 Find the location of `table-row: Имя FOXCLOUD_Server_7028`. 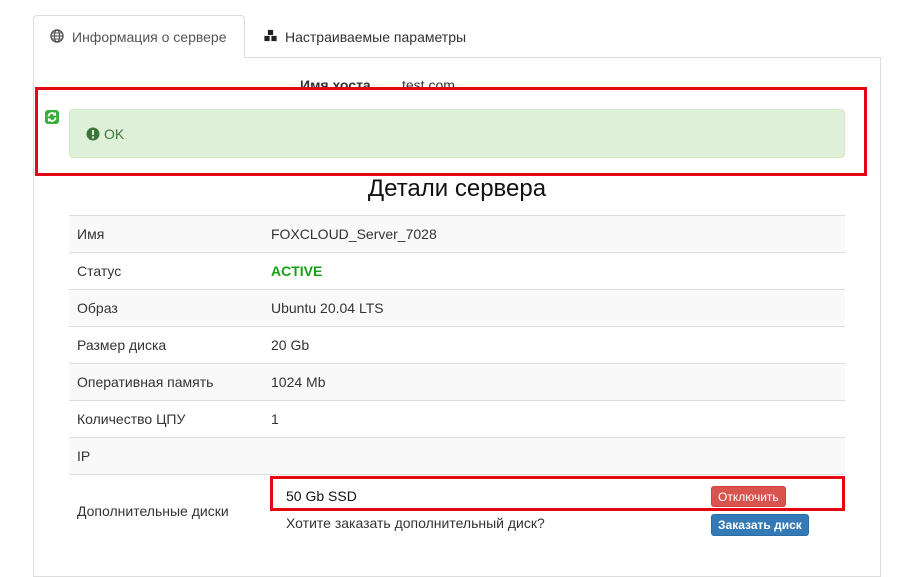

table-row: Имя FOXCLOUD_Server_7028 is located at coordinates (457, 233).